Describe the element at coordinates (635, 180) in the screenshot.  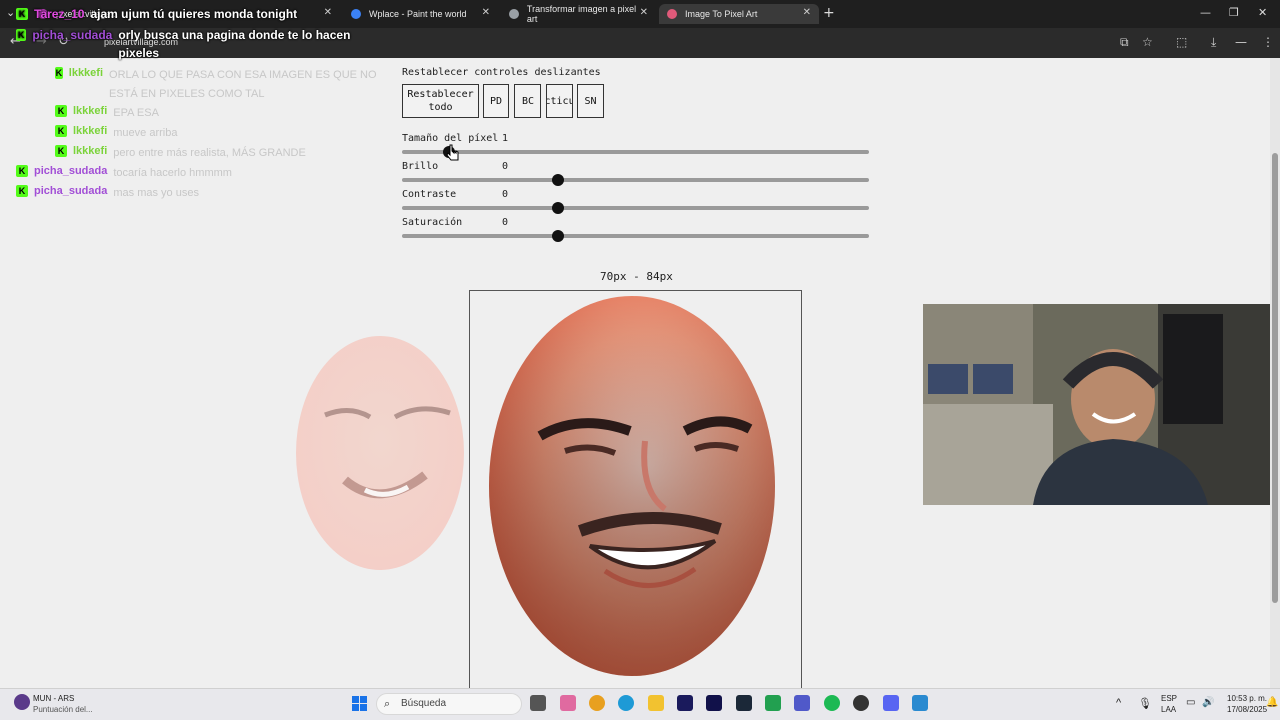
I see `brightness-slider` at that location.